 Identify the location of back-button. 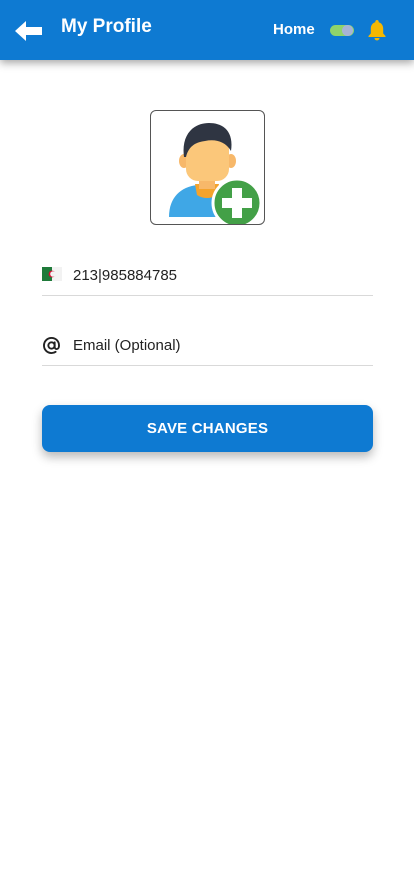
(29, 31).